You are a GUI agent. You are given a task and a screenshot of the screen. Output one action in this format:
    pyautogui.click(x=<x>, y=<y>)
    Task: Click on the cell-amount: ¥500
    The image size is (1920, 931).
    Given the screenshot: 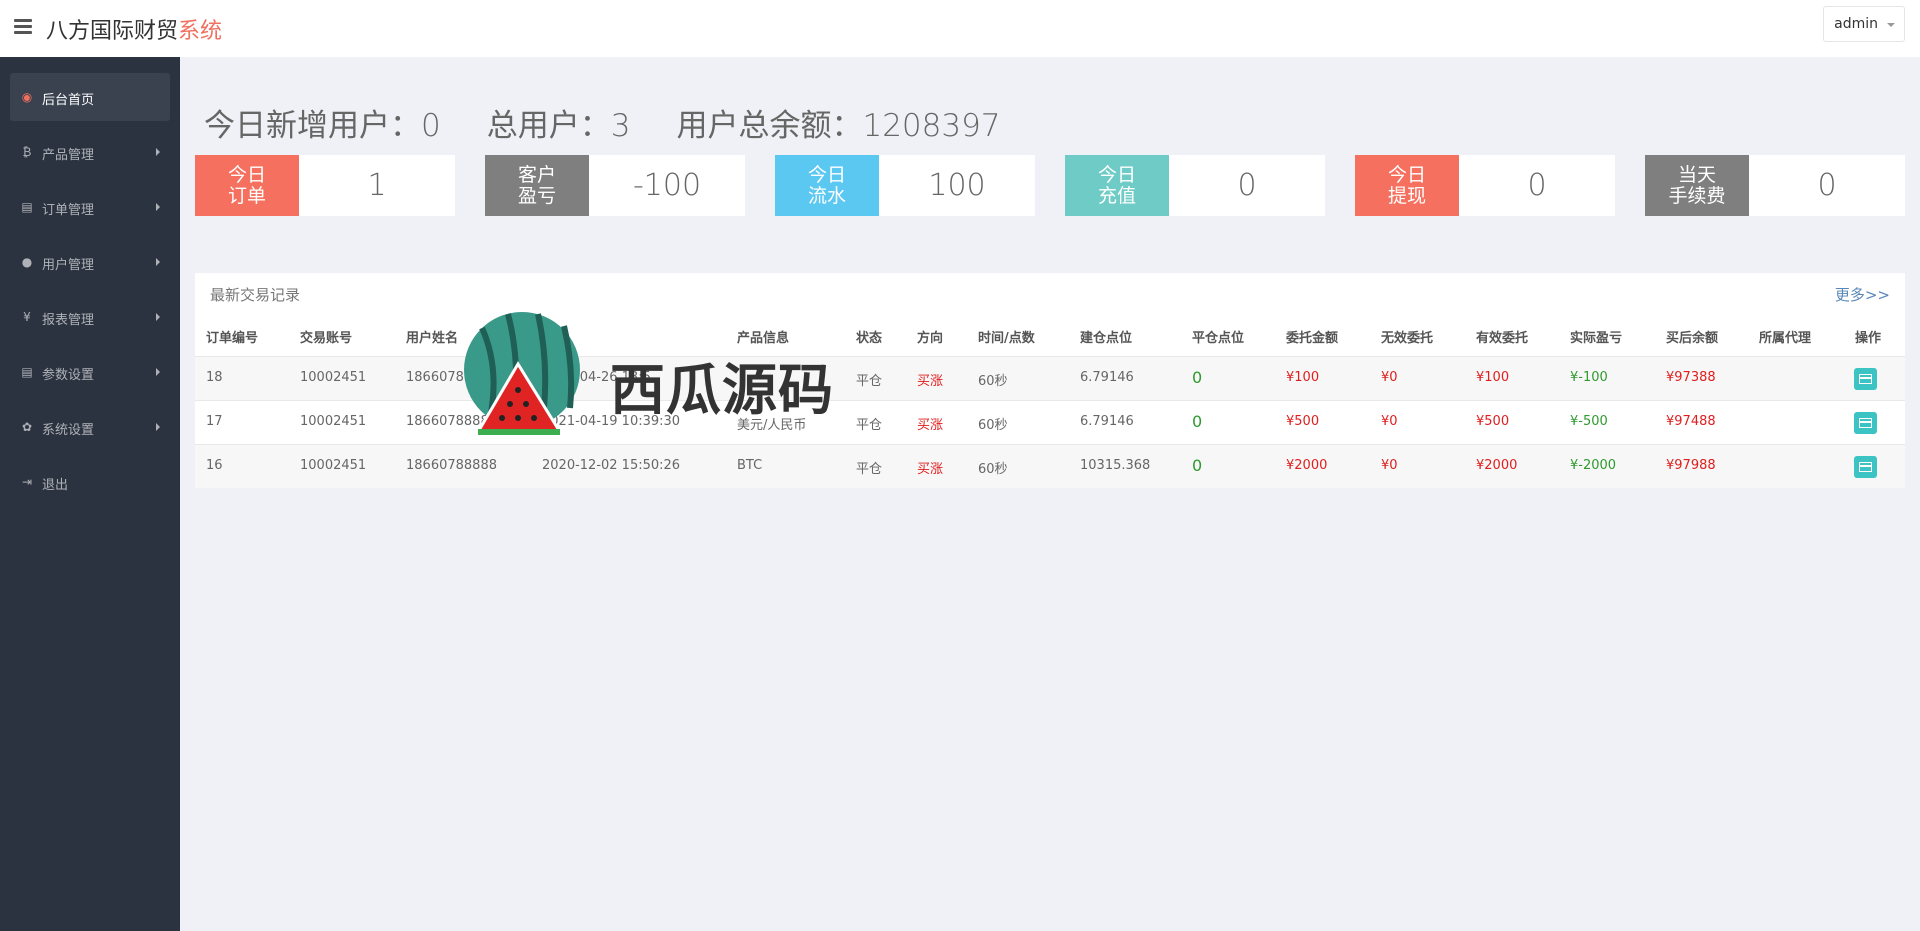 What is the action you would take?
    pyautogui.click(x=1303, y=421)
    